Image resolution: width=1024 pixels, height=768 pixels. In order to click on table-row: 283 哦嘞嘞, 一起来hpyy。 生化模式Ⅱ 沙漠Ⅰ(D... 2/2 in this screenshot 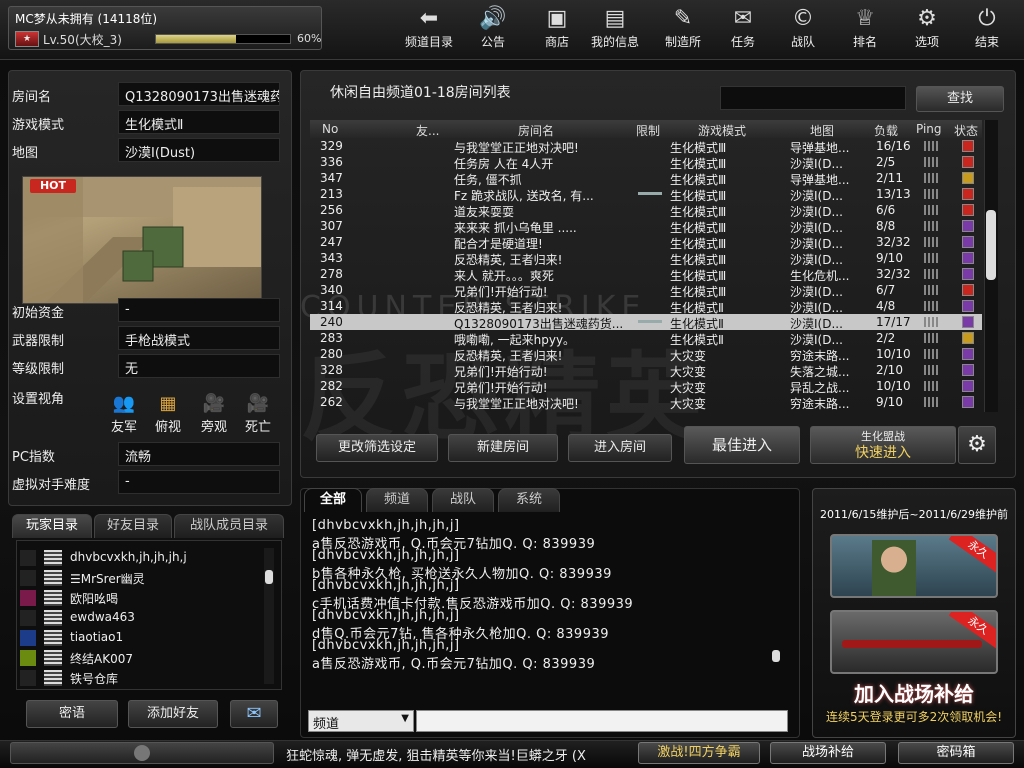, I will do `click(646, 338)`.